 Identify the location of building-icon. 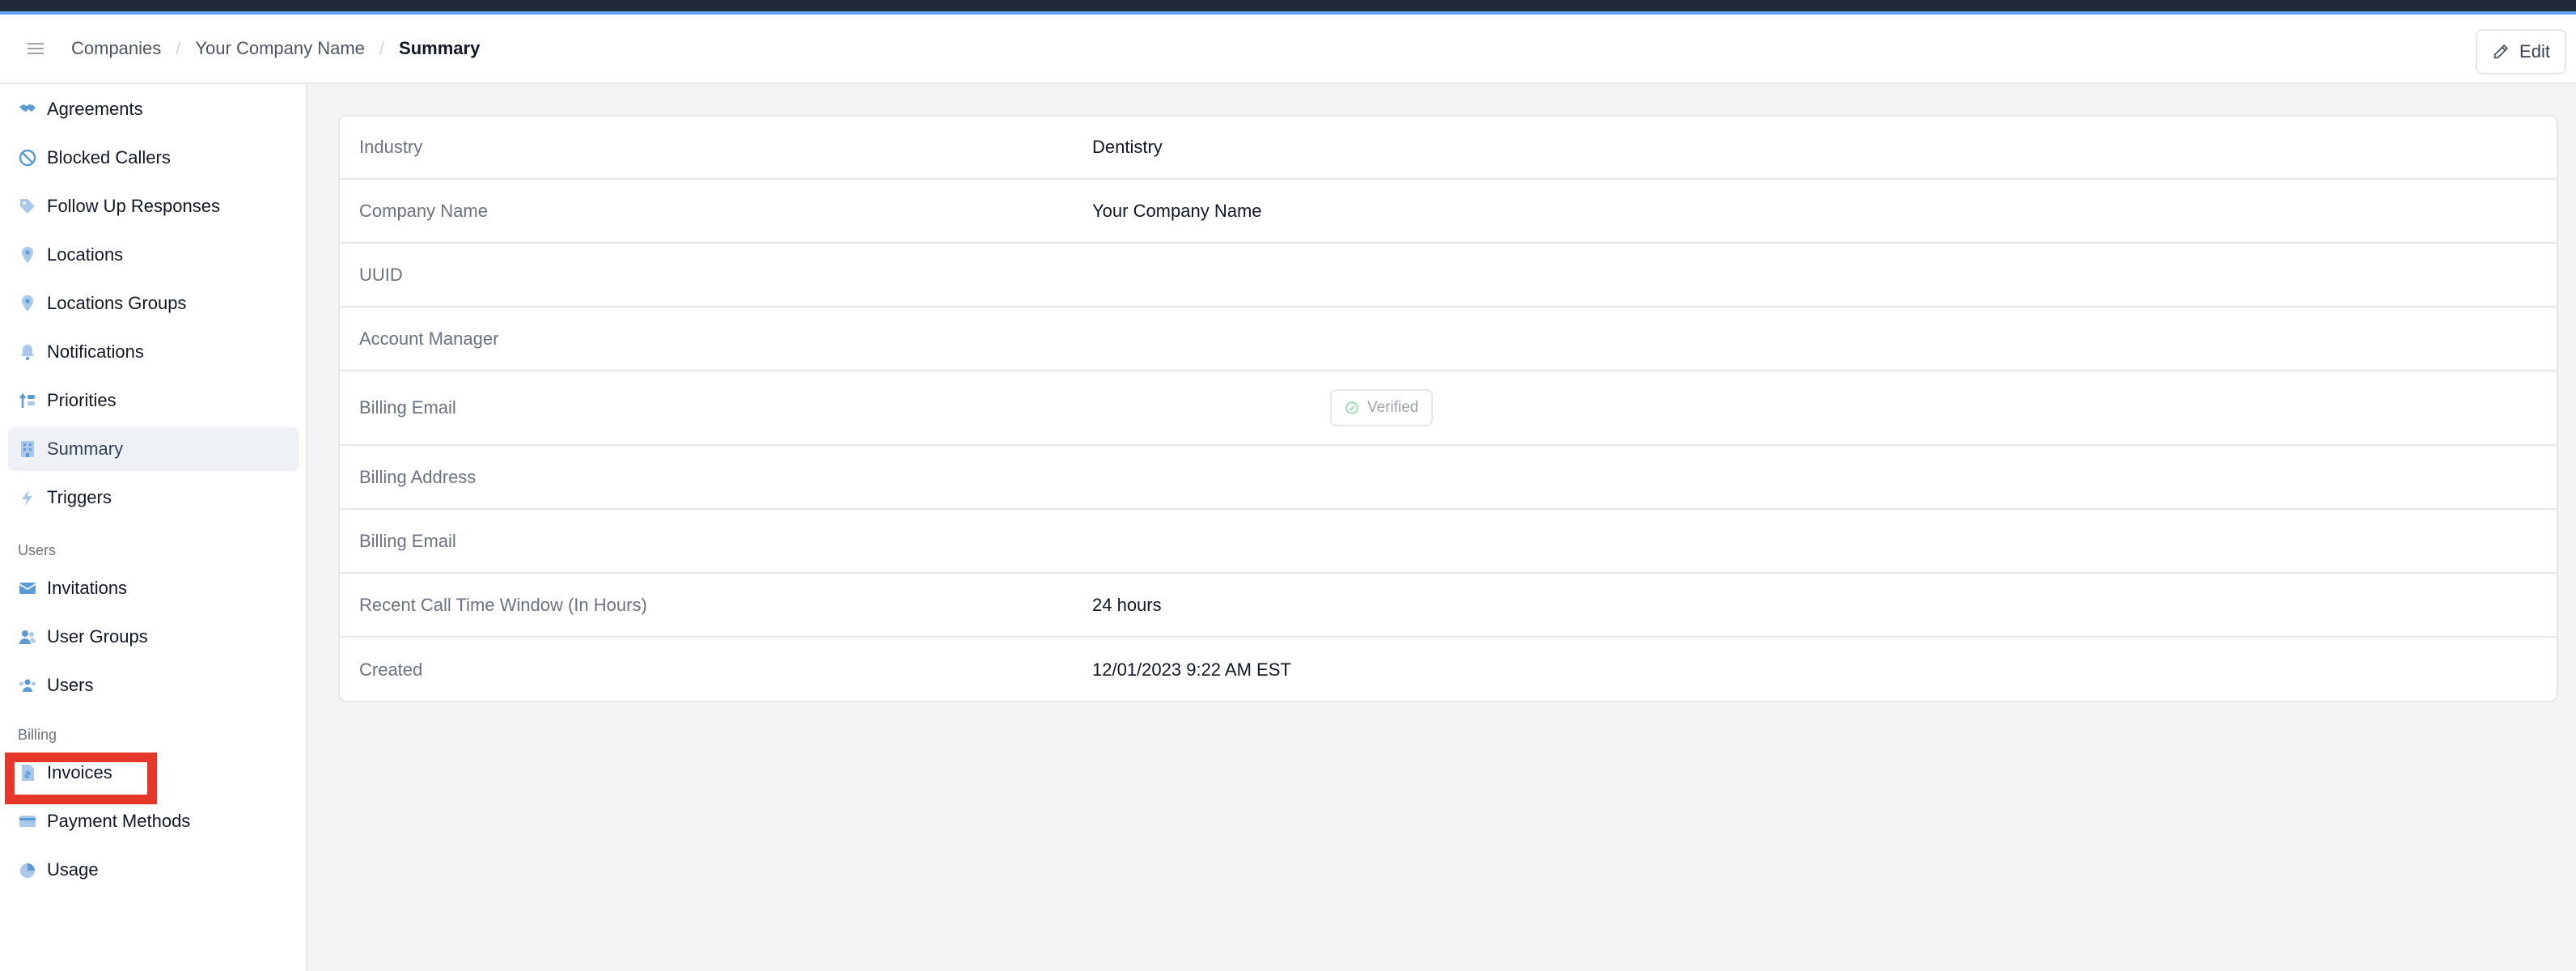
(27, 449).